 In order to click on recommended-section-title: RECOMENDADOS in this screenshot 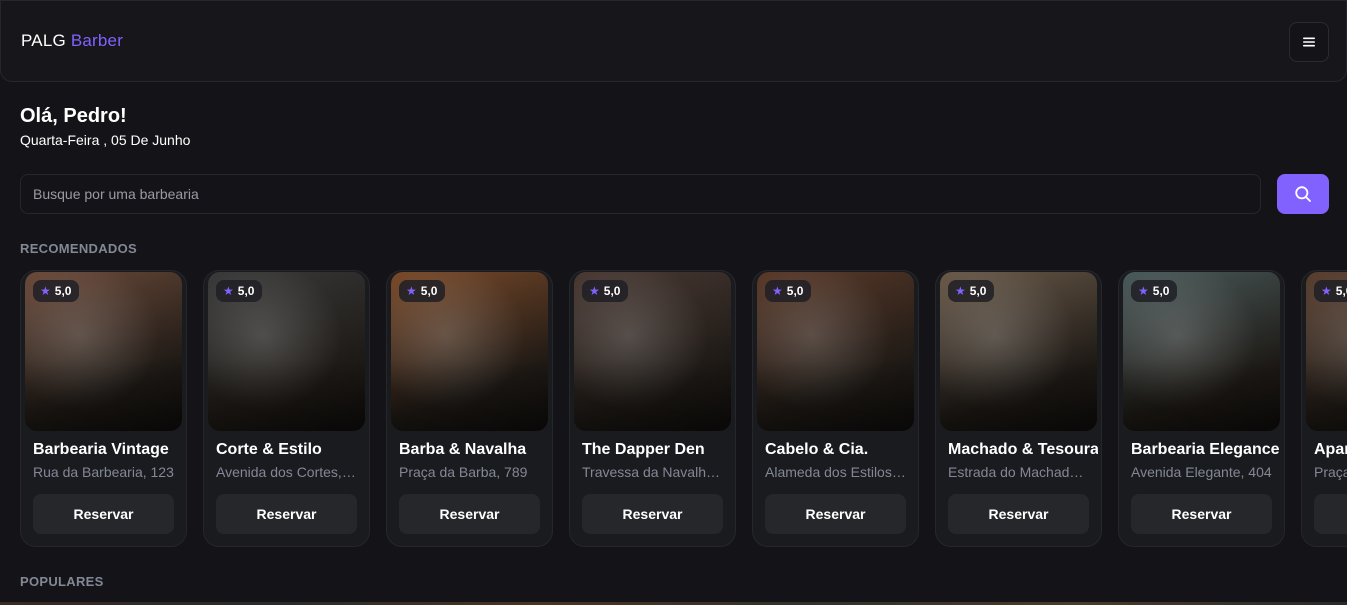, I will do `click(78, 248)`.